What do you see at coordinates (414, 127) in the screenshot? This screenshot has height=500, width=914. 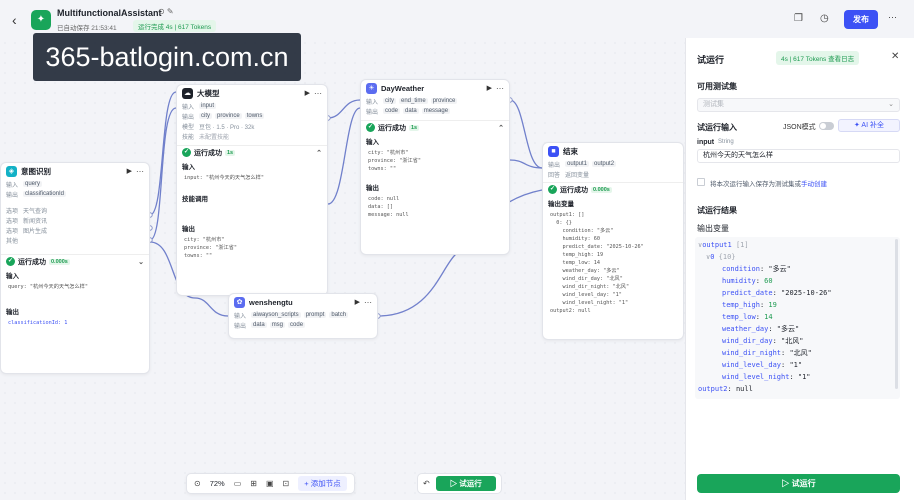 I see `time-badge: 1s` at bounding box center [414, 127].